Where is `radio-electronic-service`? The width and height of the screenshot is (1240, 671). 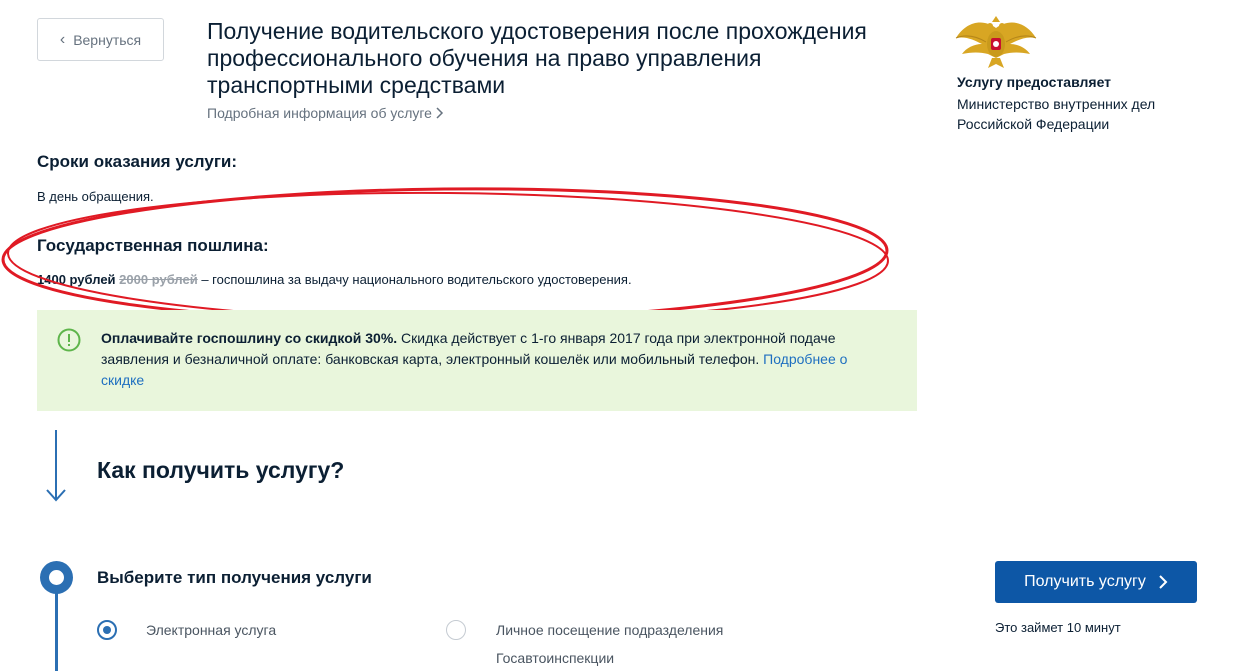
radio-electronic-service is located at coordinates (107, 630).